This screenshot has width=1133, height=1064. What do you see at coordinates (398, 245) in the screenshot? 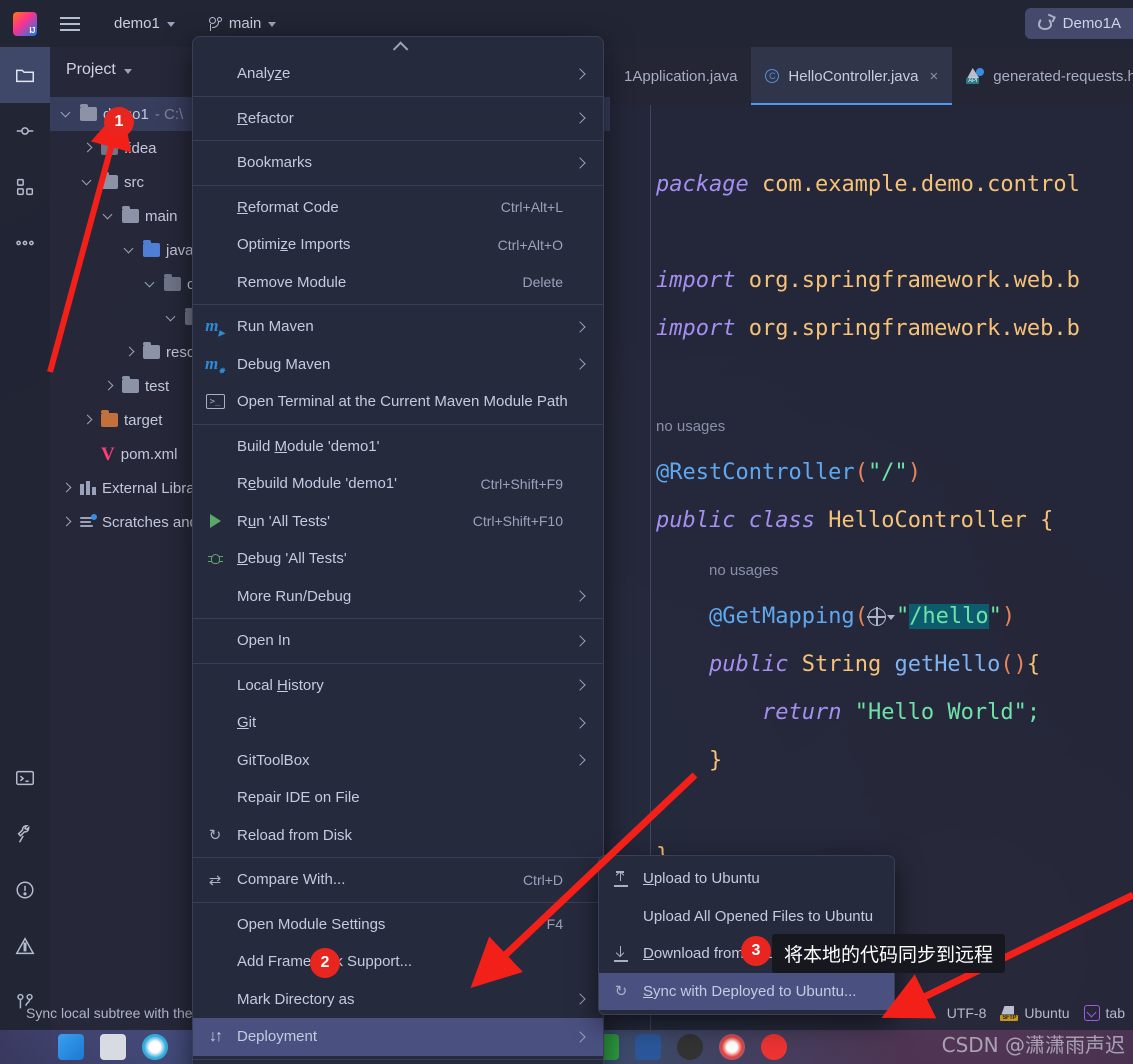
I see `menu-item-optimize-imports: Optimize Imports Ctrl+Alt+O` at bounding box center [398, 245].